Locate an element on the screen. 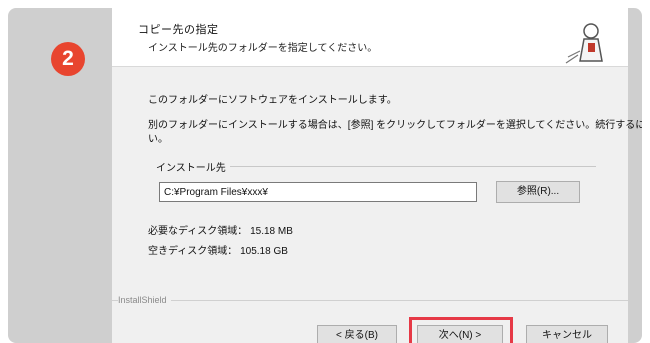 This screenshot has height=343, width=650. back-button: < 戻る(B) is located at coordinates (357, 334).